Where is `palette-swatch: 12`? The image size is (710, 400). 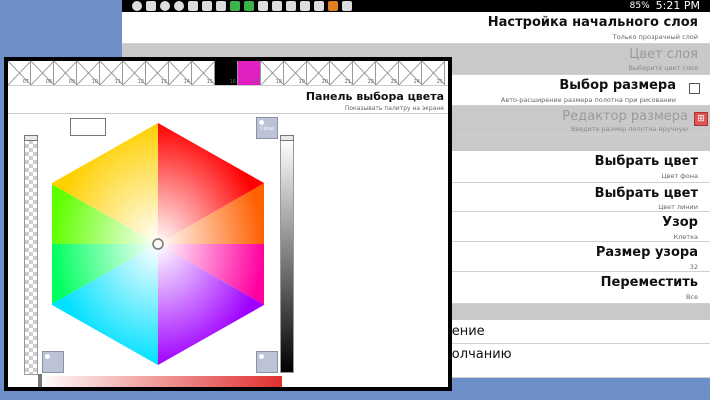 palette-swatch: 12 is located at coordinates (134, 73).